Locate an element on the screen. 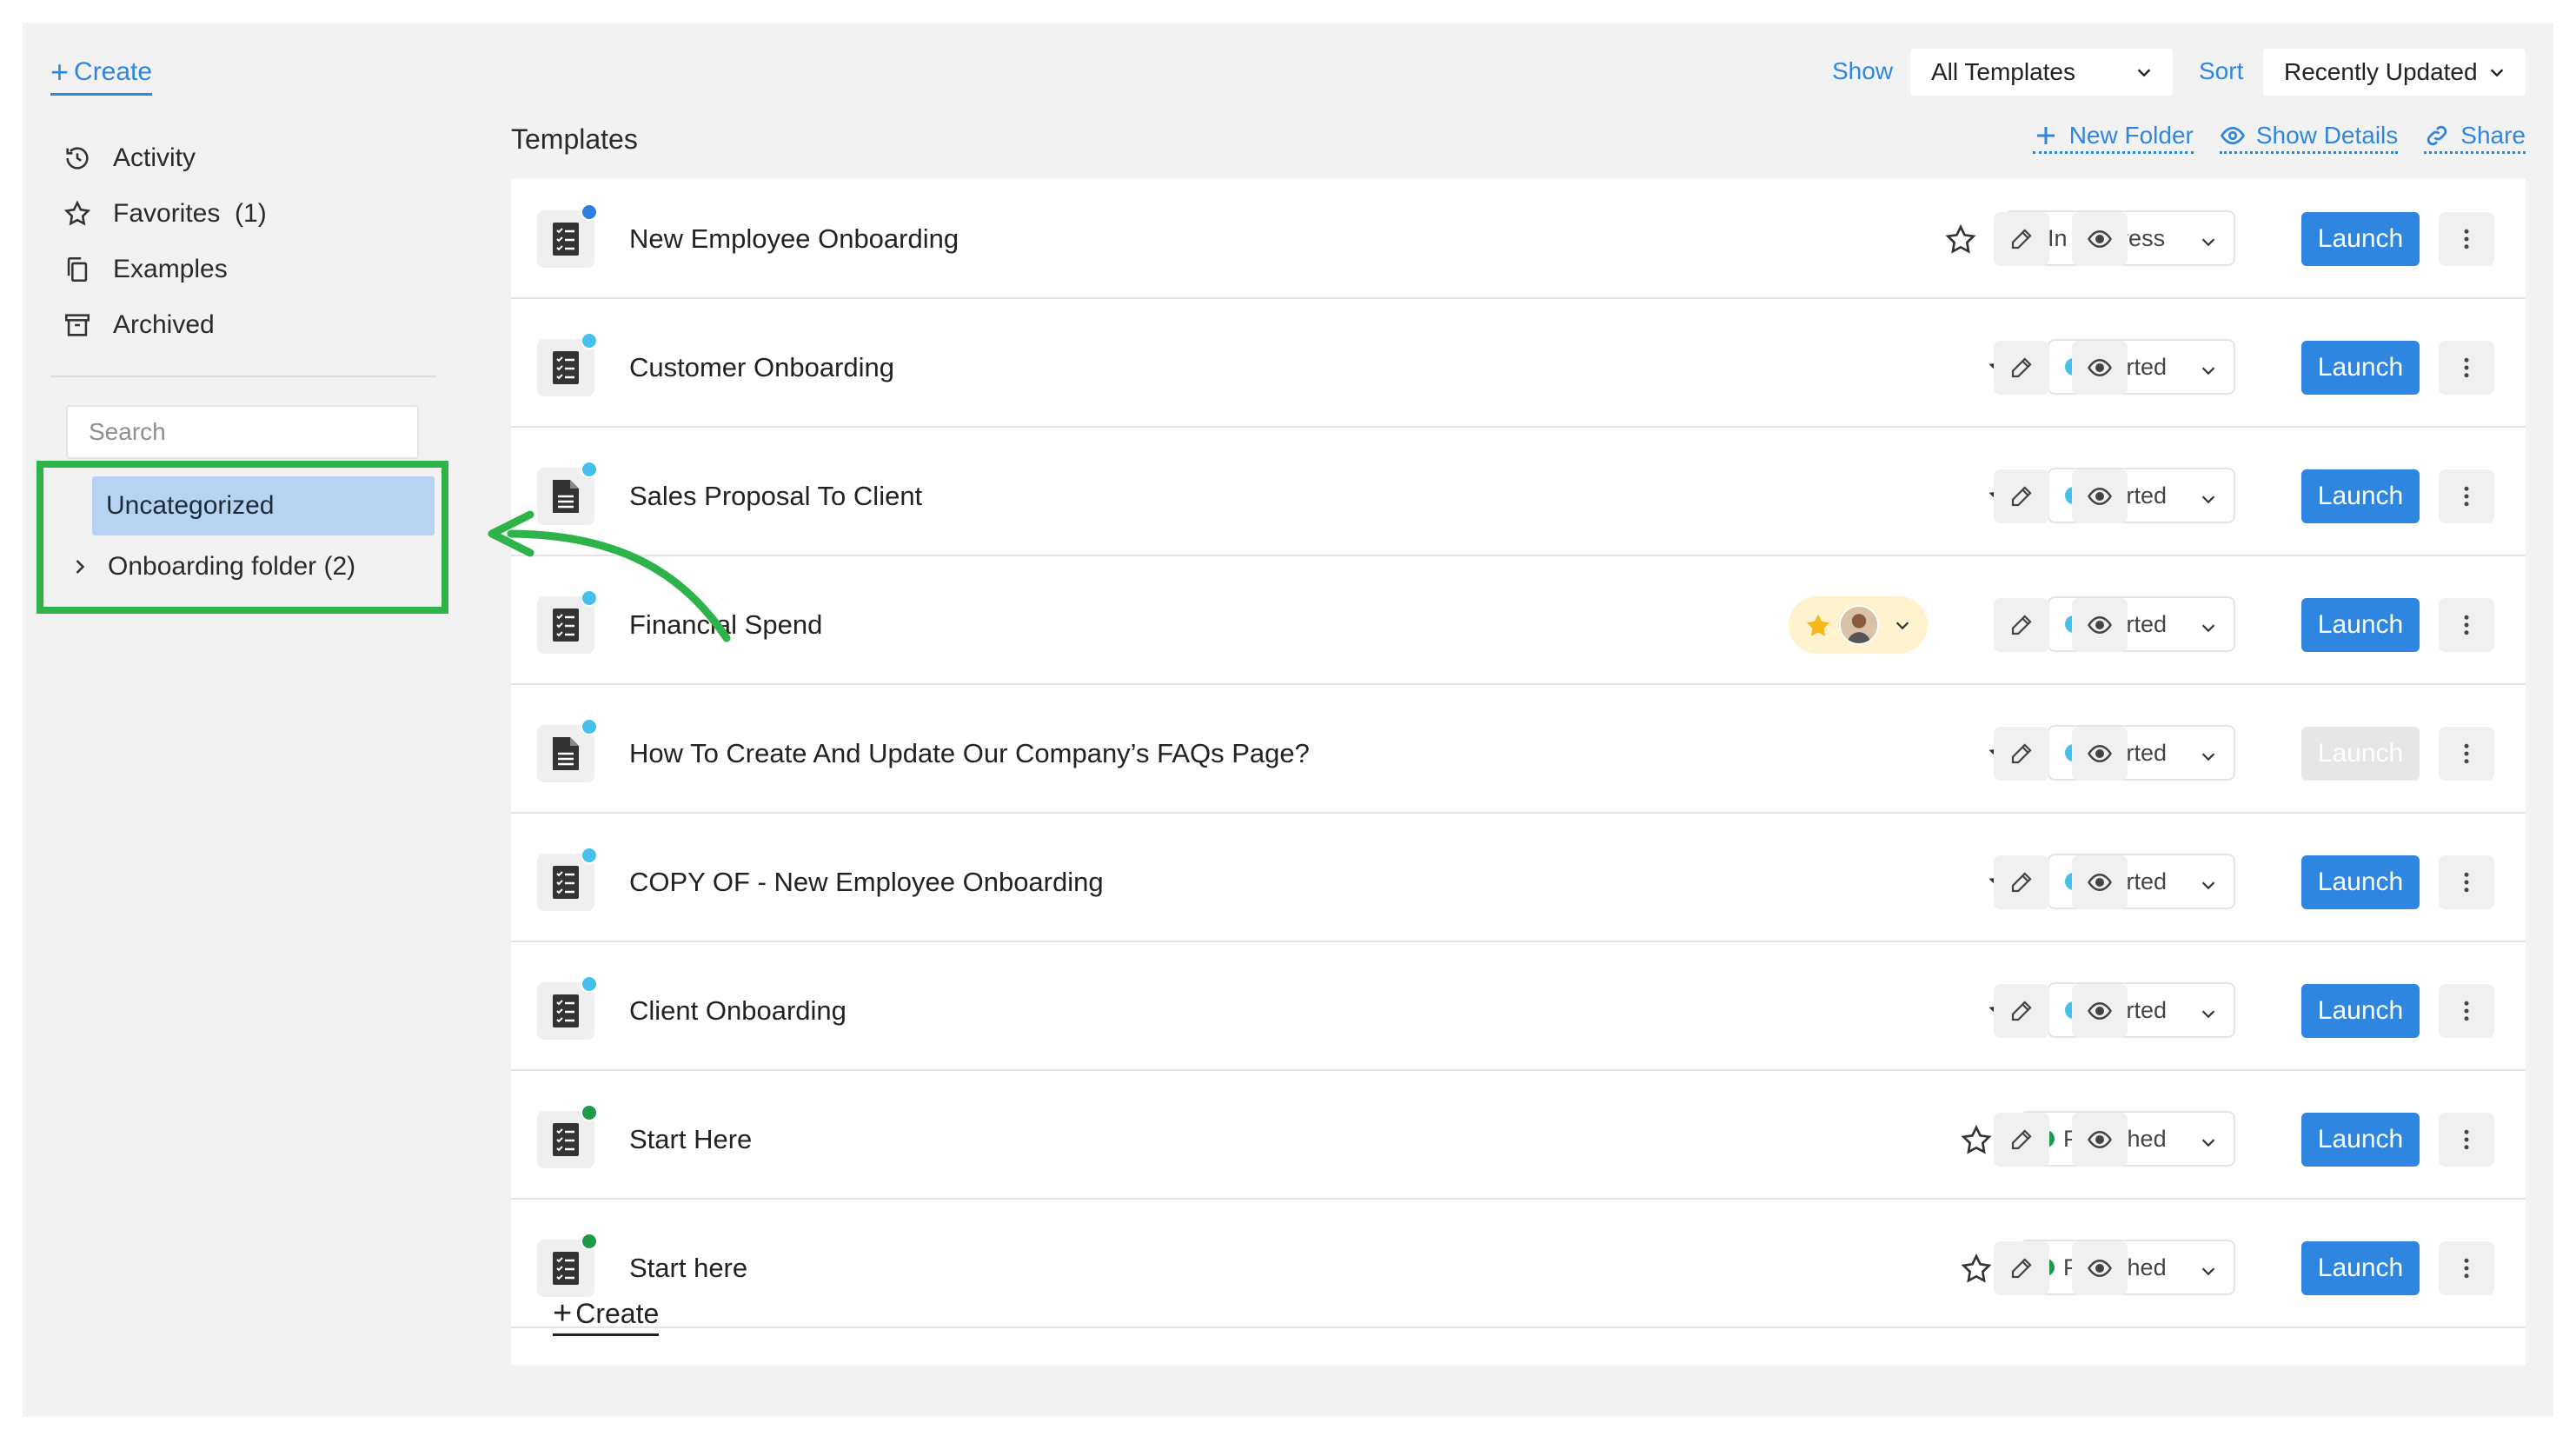  plus-icon is located at coordinates (2046, 135).